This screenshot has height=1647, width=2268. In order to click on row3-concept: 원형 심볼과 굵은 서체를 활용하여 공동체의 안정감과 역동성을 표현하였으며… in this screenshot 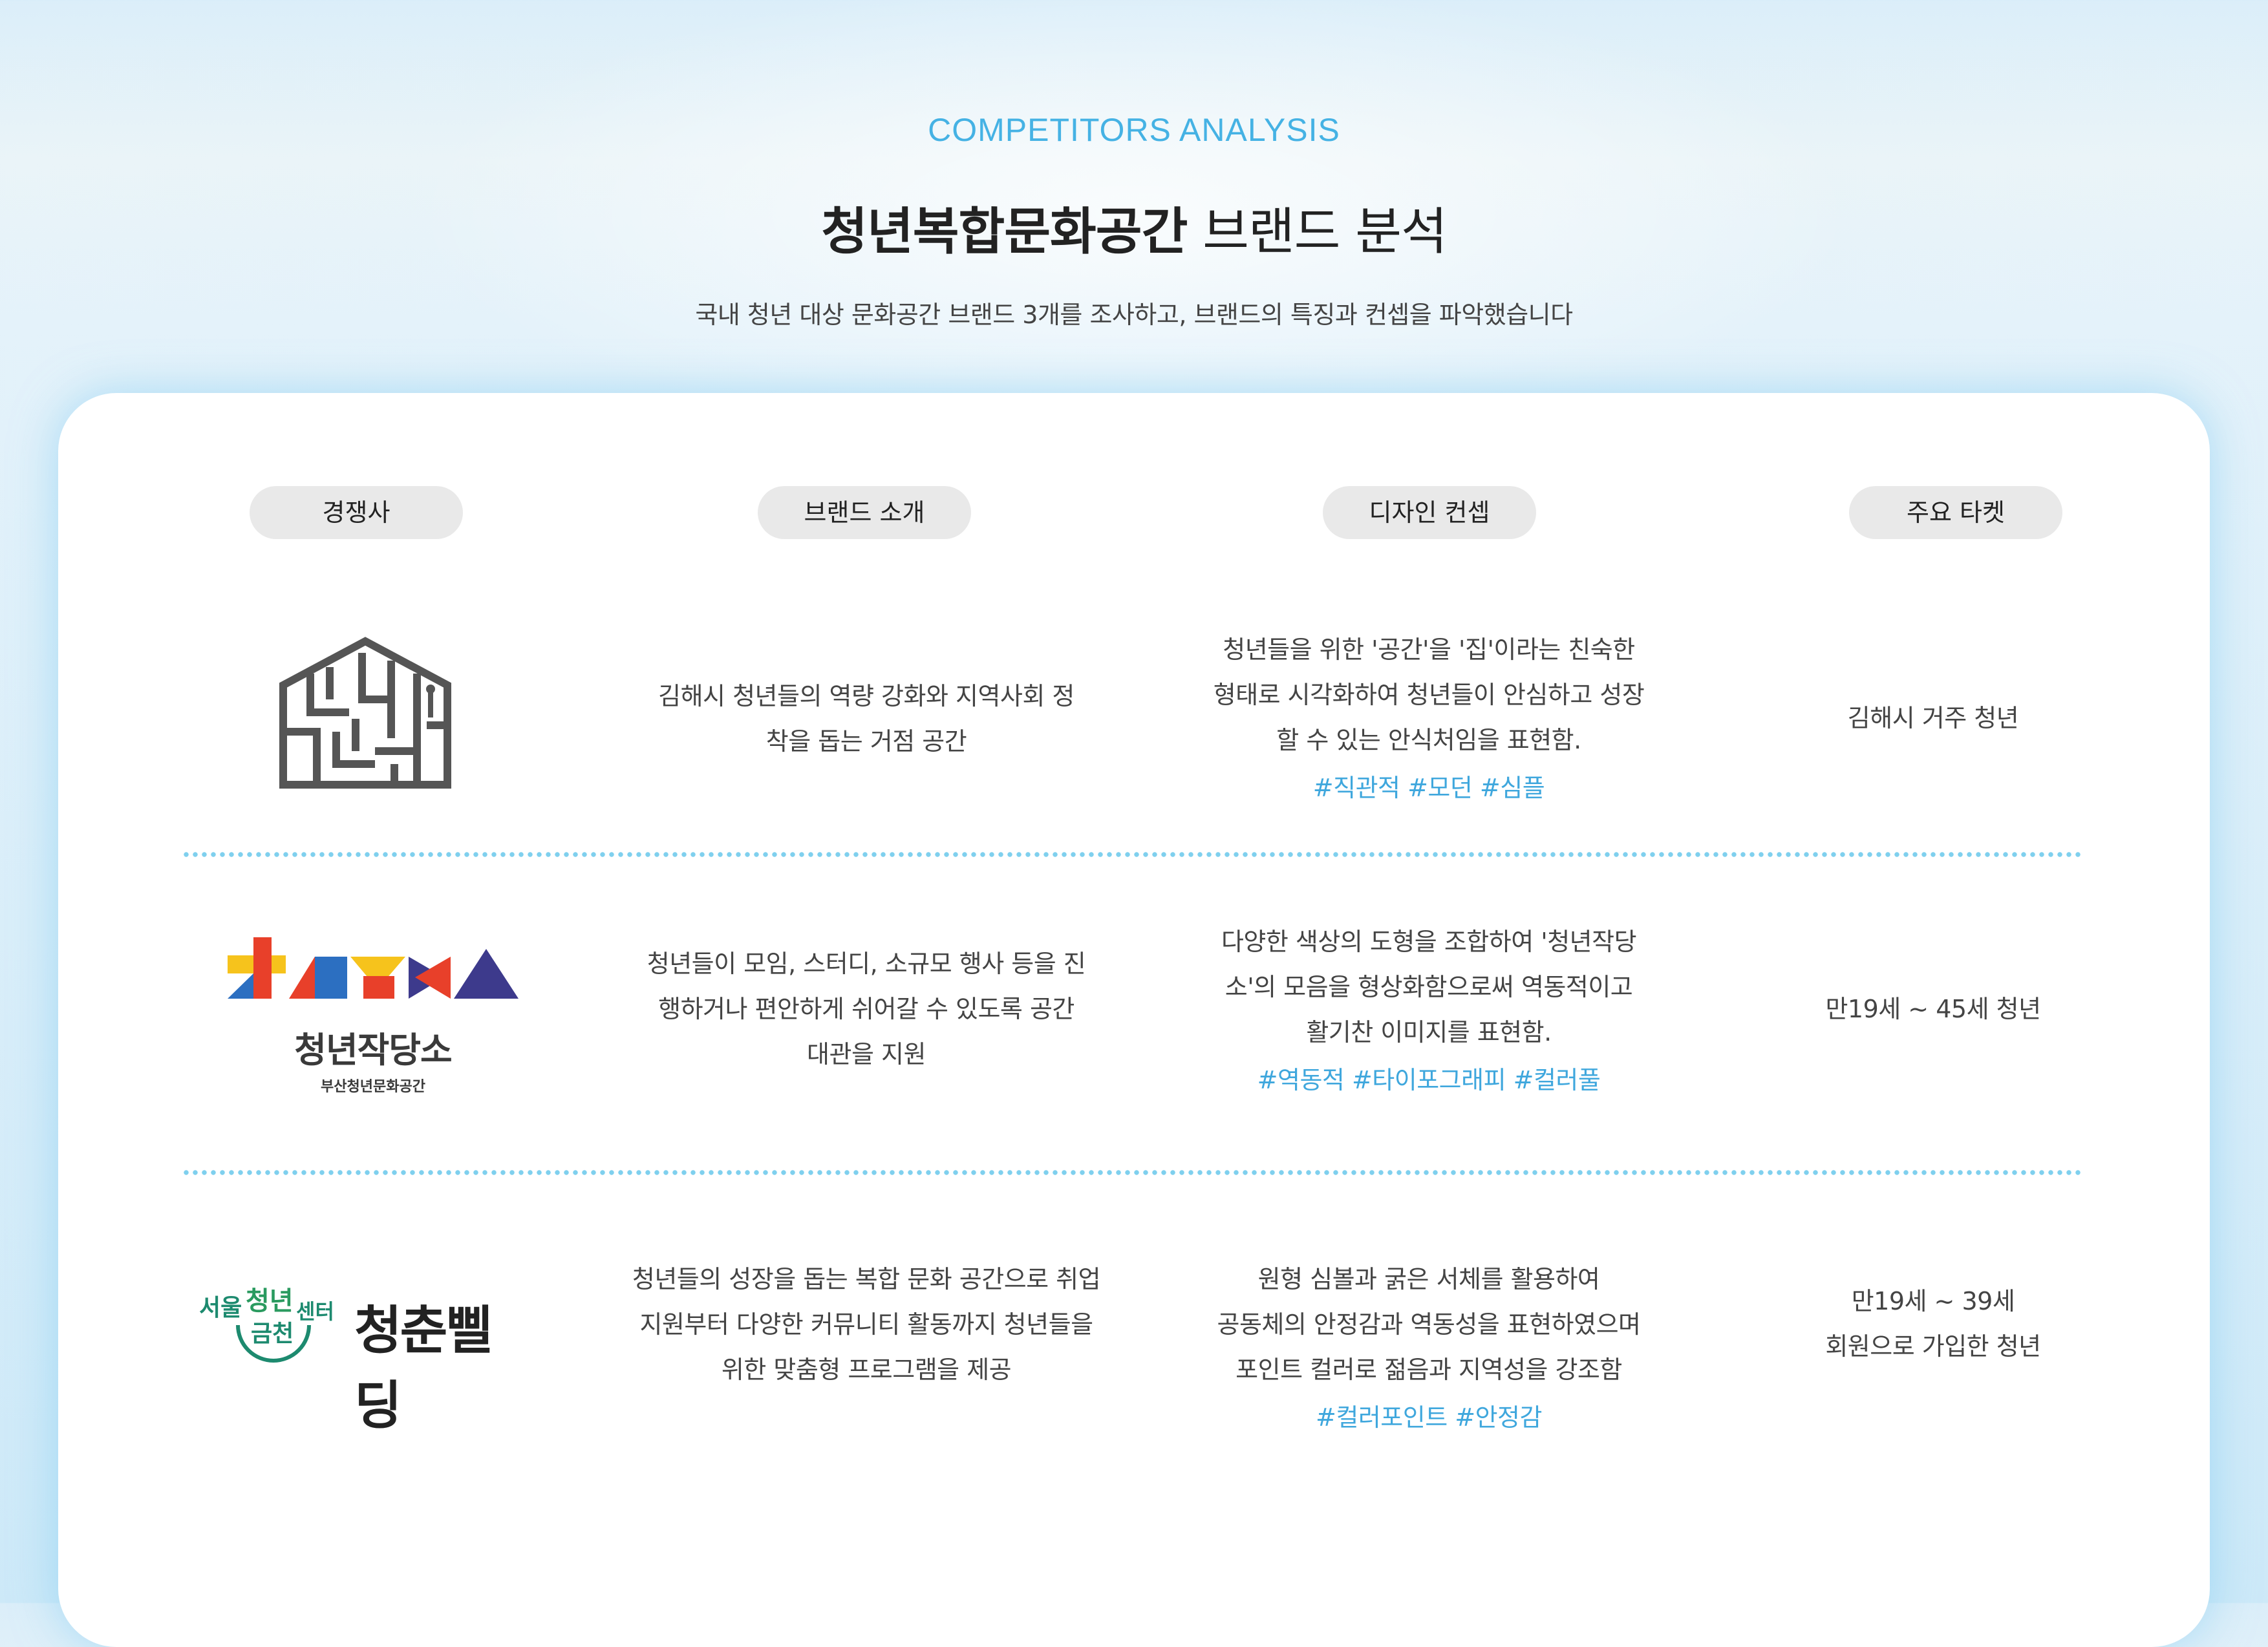, I will do `click(1429, 1348)`.